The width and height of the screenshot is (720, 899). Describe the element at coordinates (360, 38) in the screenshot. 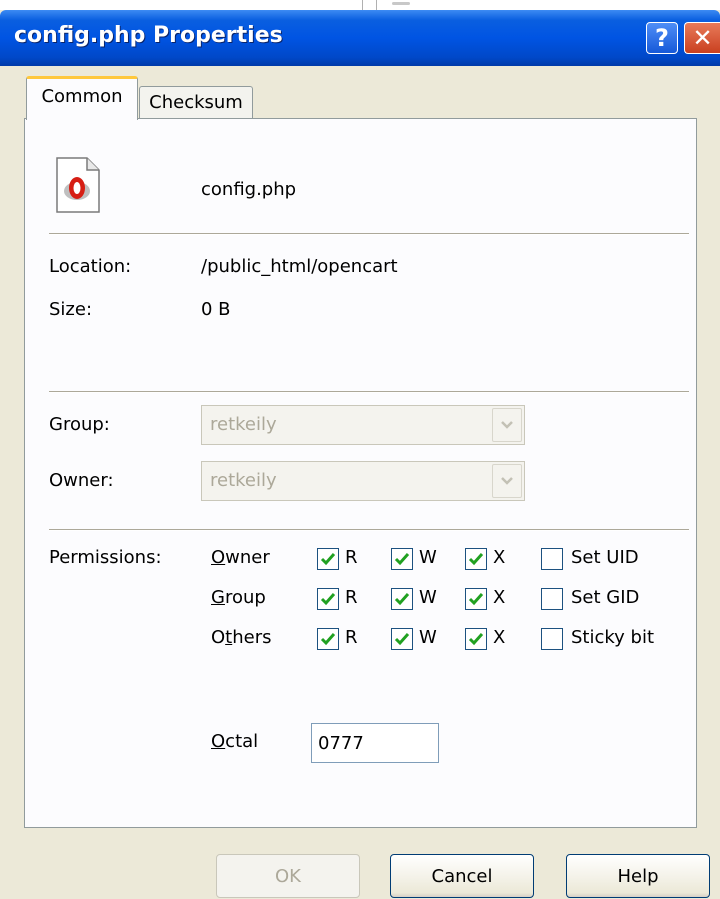

I see `title-bar: config.php Properties ? ✕` at that location.